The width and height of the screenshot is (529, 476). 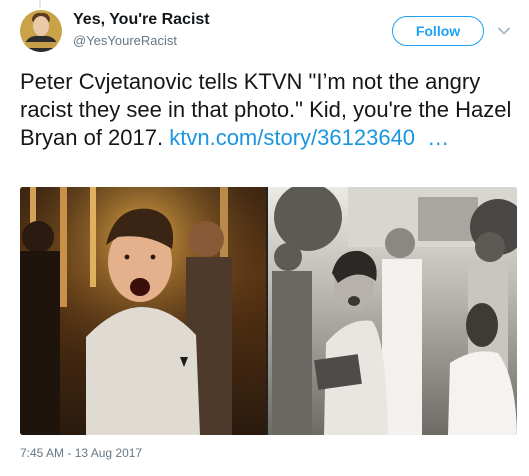 I want to click on chevron-down-icon, so click(x=504, y=31).